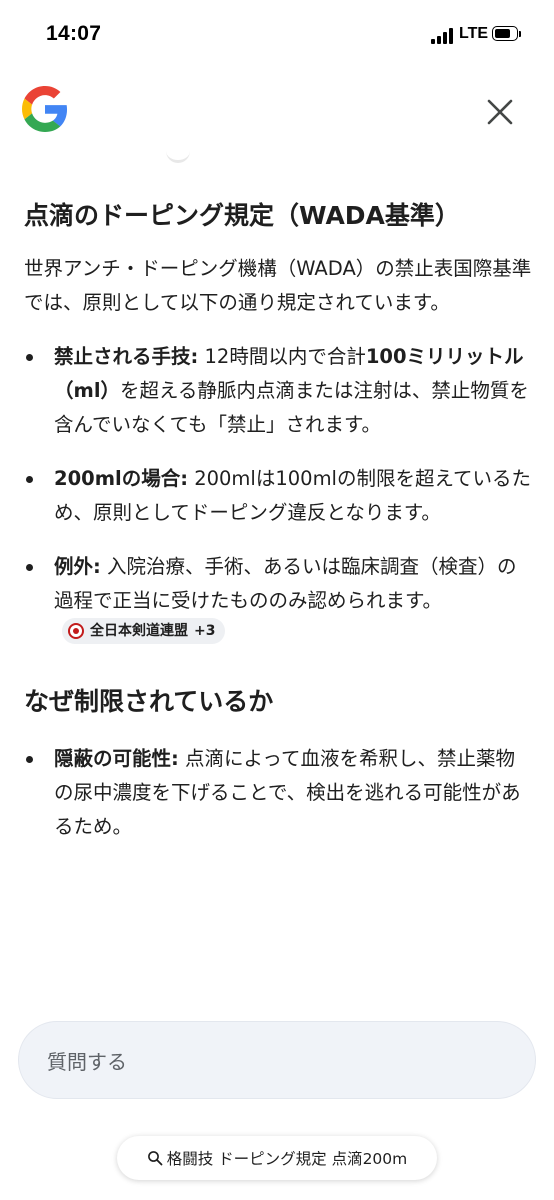 Image resolution: width=554 pixels, height=1200 pixels. Describe the element at coordinates (76, 631) in the screenshot. I see `source-favicon-icon` at that location.